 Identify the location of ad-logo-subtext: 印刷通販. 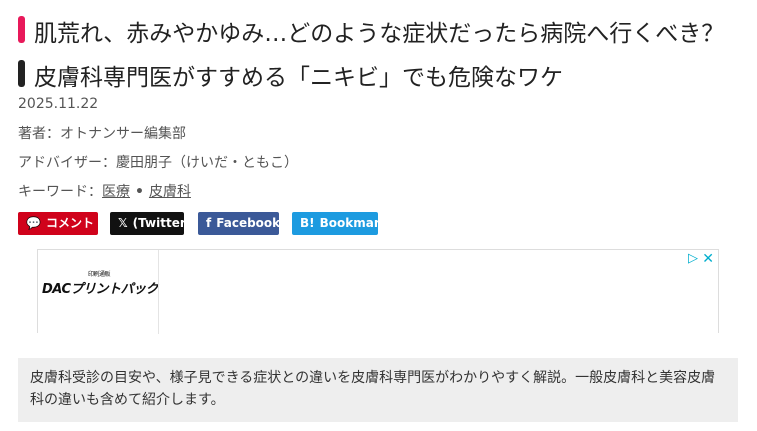
(99, 274).